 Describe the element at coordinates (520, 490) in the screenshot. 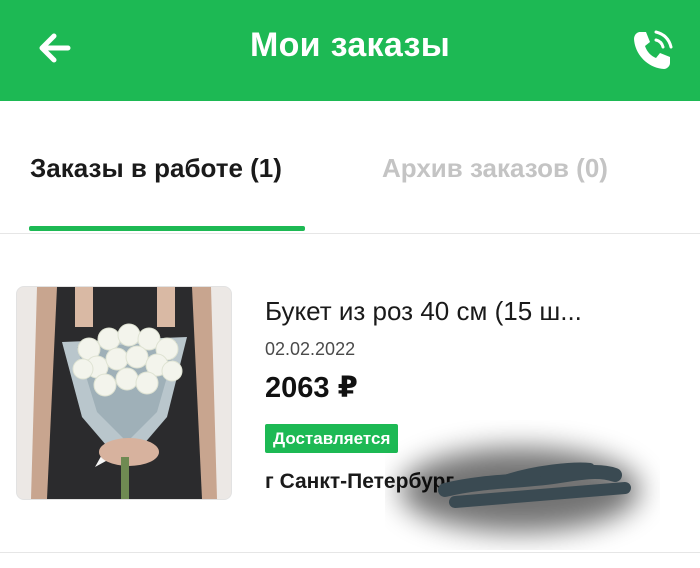

I see `redaction-mark` at that location.